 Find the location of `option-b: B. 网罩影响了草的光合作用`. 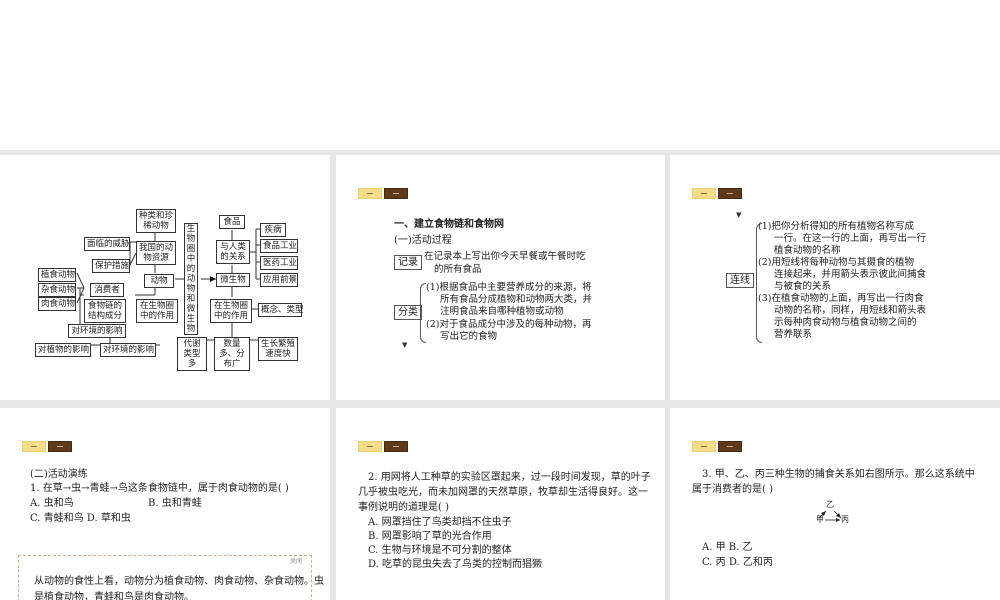

option-b: B. 网罩影响了草的光合作用 is located at coordinates (430, 536).